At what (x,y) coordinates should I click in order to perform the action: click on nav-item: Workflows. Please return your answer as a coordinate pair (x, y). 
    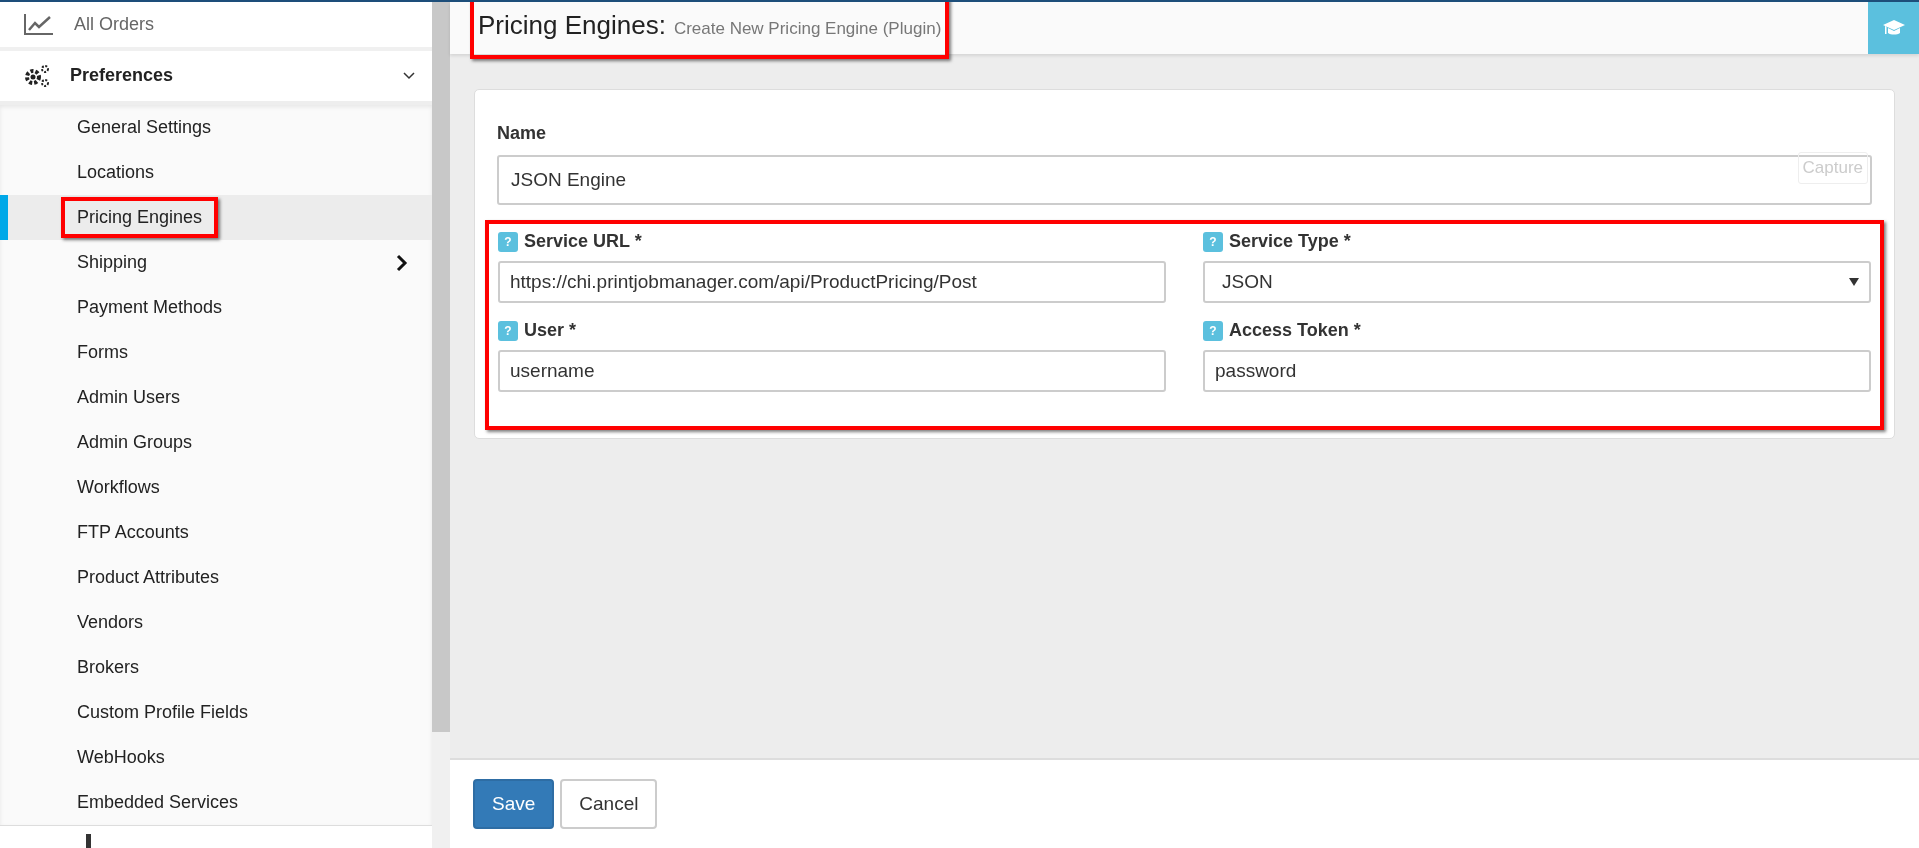
    Looking at the image, I should click on (216, 487).